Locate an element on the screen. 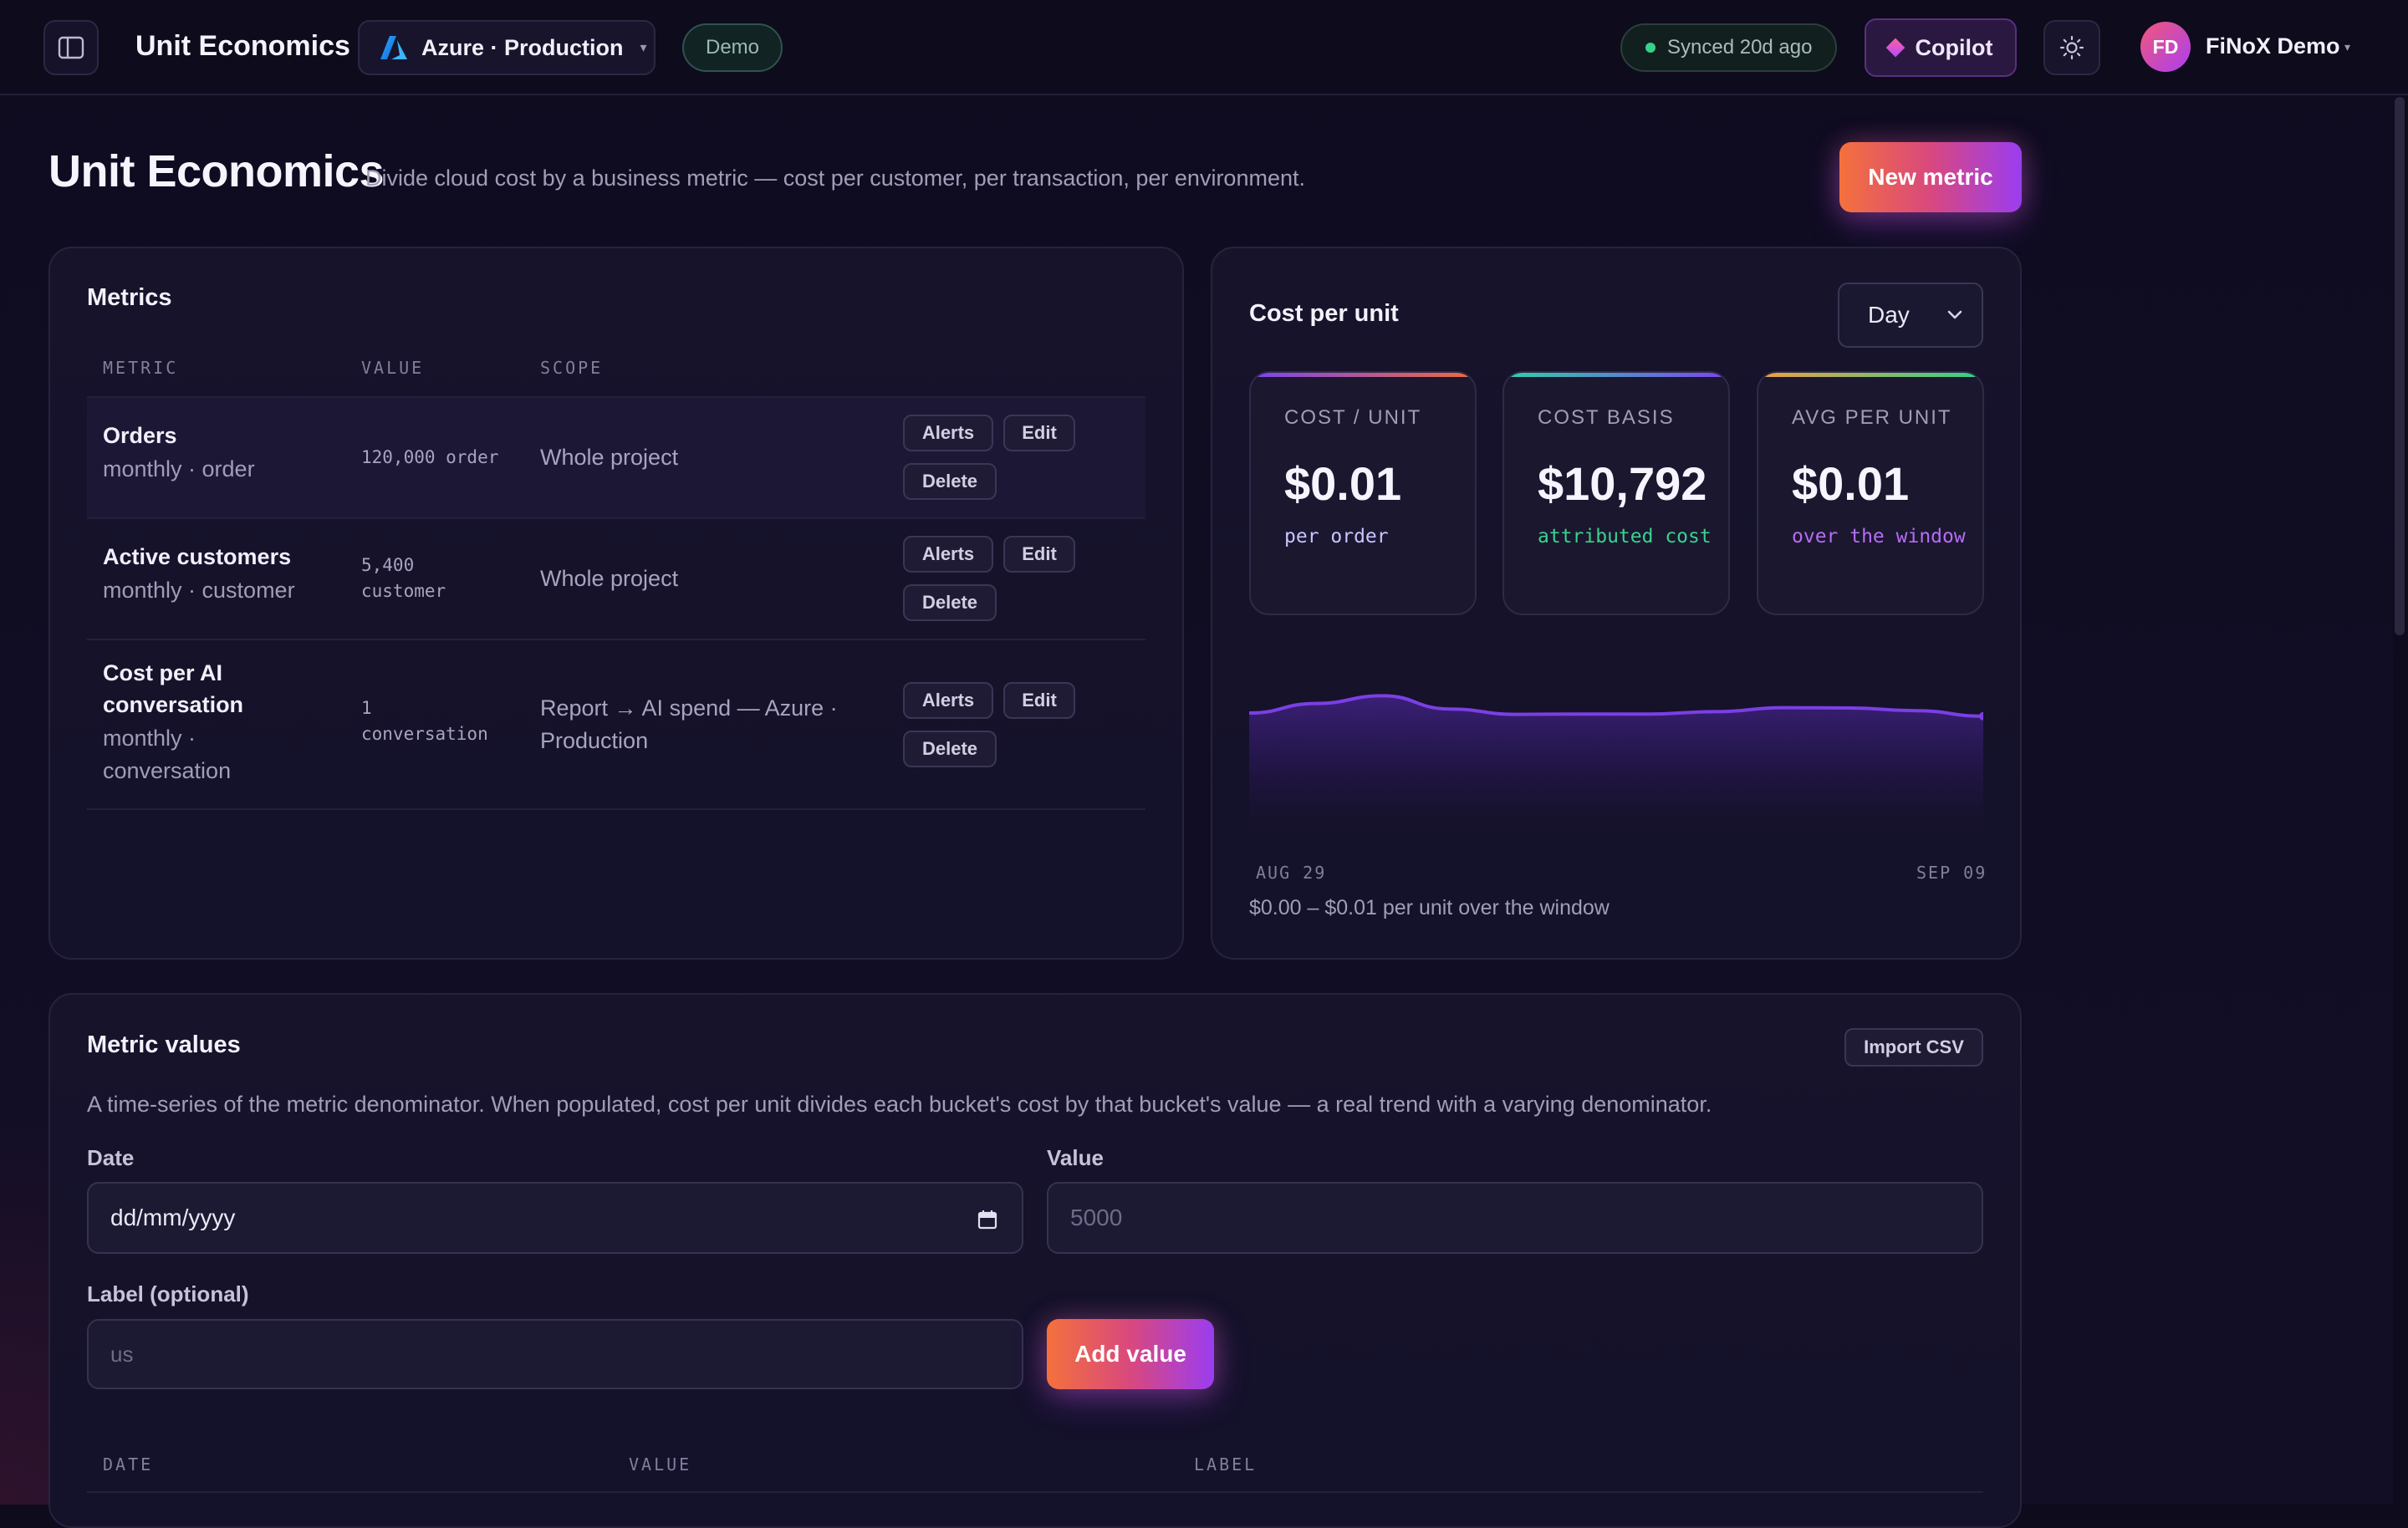  stat-card: COST / UNIT $0.01 per order is located at coordinates (1363, 493).